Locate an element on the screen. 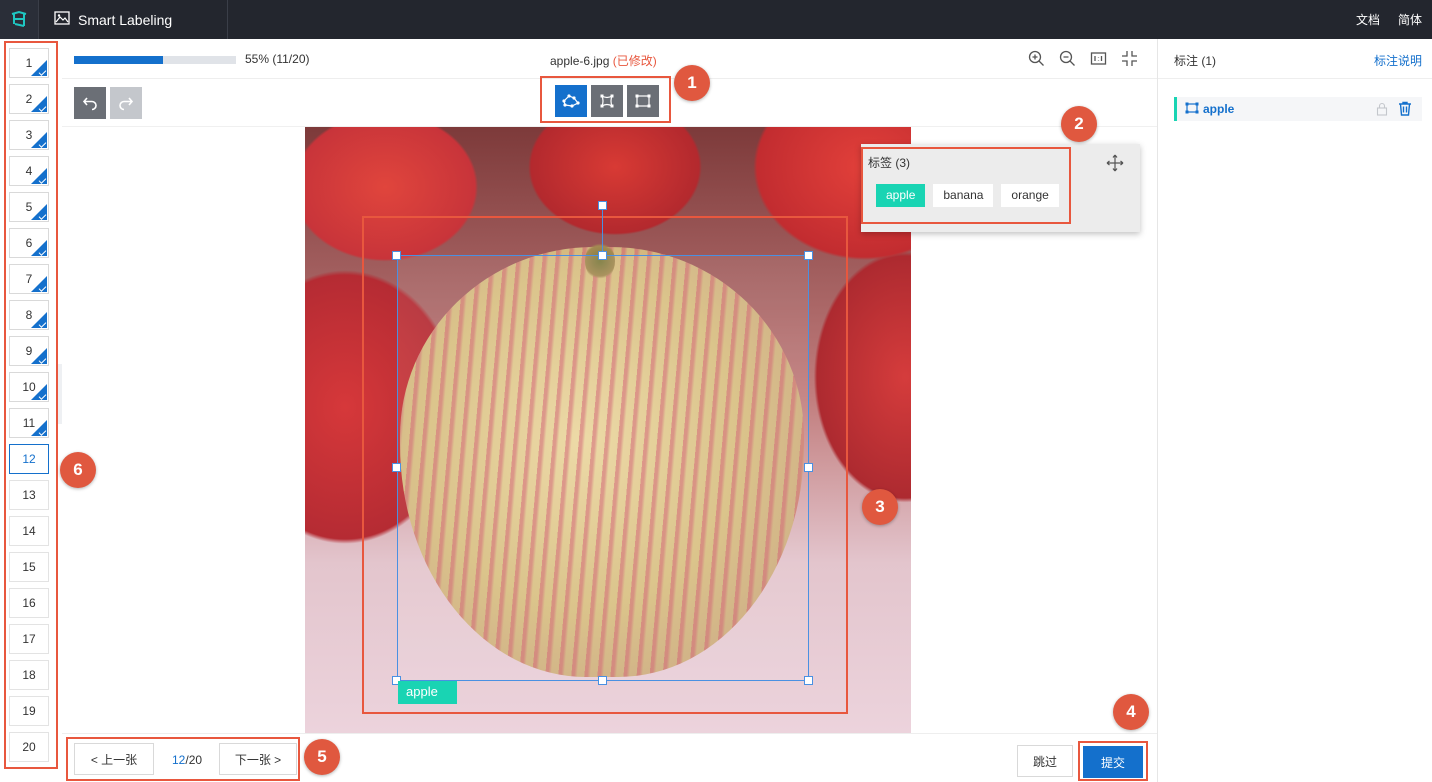 This screenshot has width=1432, height=782. thumbnail-19: 19 is located at coordinates (29, 711).